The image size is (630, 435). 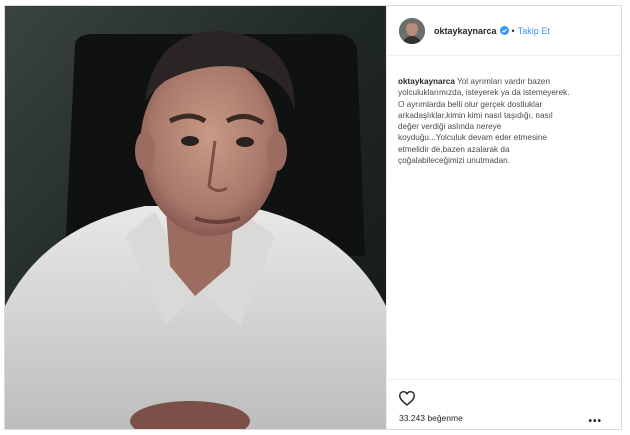 I want to click on caption-line: çoğalabileceğimizi unutmadan., so click(x=454, y=161).